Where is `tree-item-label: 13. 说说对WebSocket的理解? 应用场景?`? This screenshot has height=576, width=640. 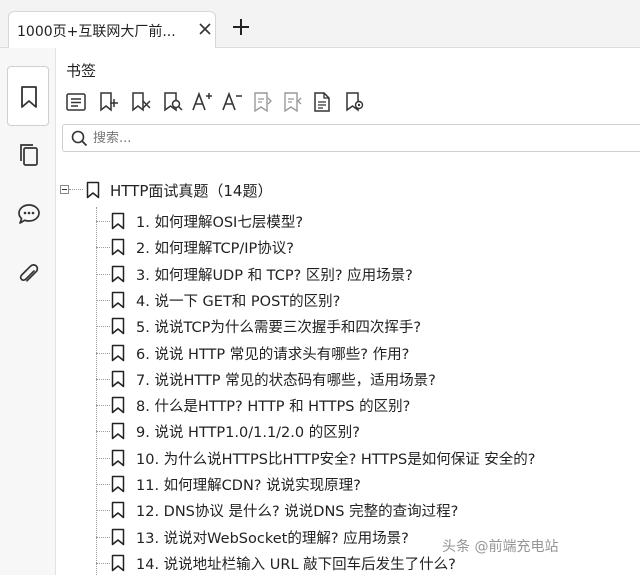 tree-item-label: 13. 说说对WebSocket的理解? 应用场景? is located at coordinates (272, 538).